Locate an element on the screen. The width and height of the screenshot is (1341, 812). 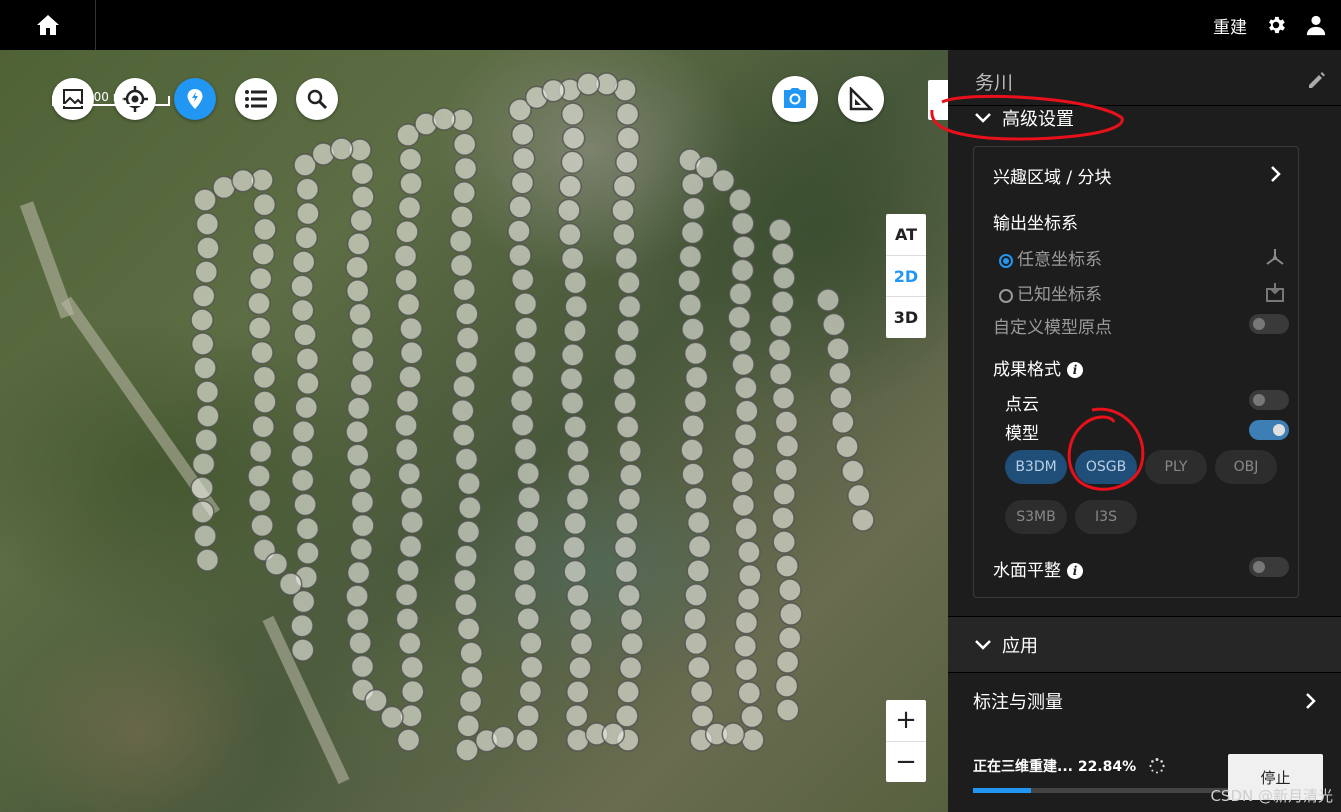
water-flatten-toggle is located at coordinates (1269, 567).